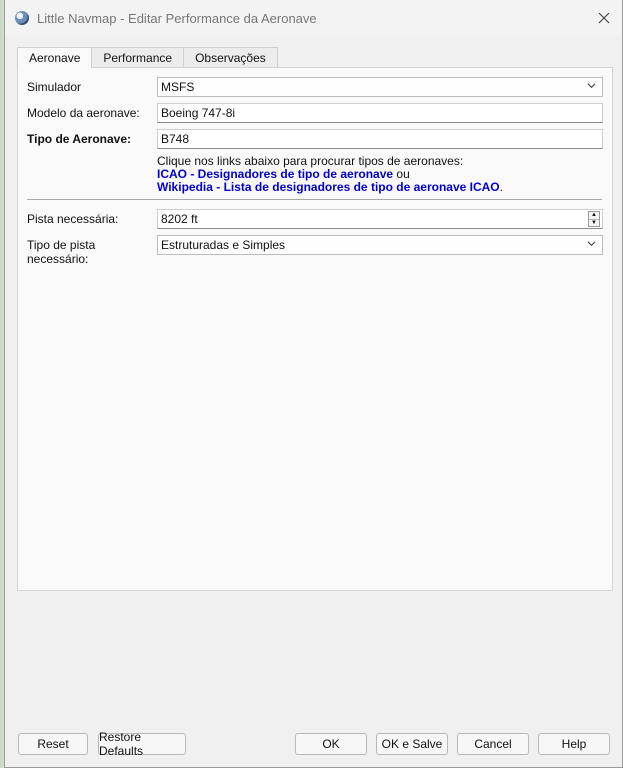 The image size is (623, 768). I want to click on runway-type-label: Tipo de pista necessário:, so click(61, 252).